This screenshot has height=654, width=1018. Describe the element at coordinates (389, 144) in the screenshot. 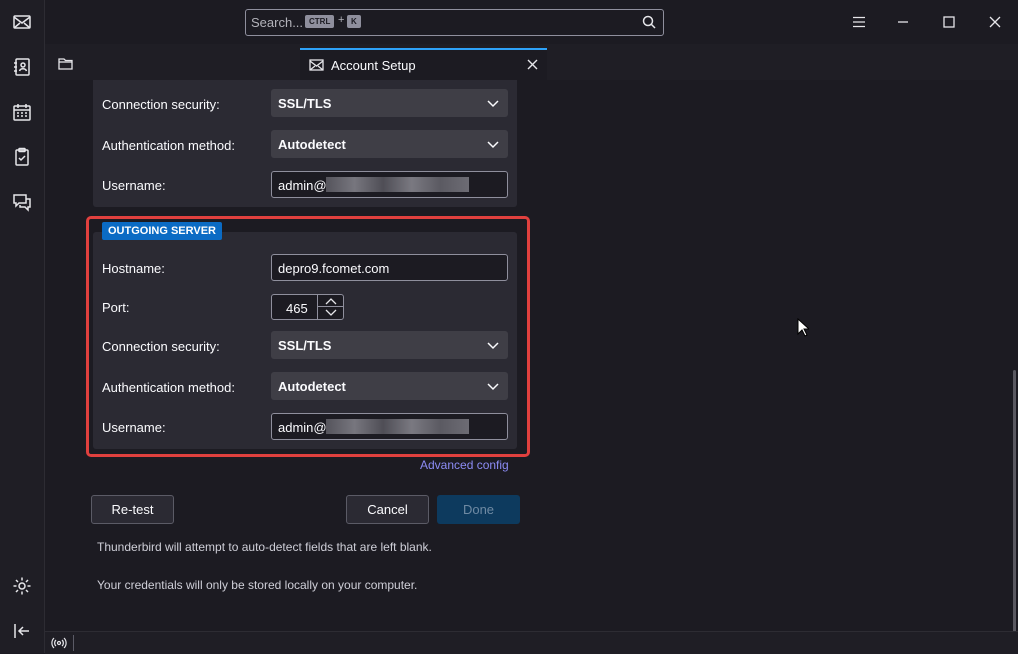

I see `incoming-auth-method-select: Autodetect` at that location.